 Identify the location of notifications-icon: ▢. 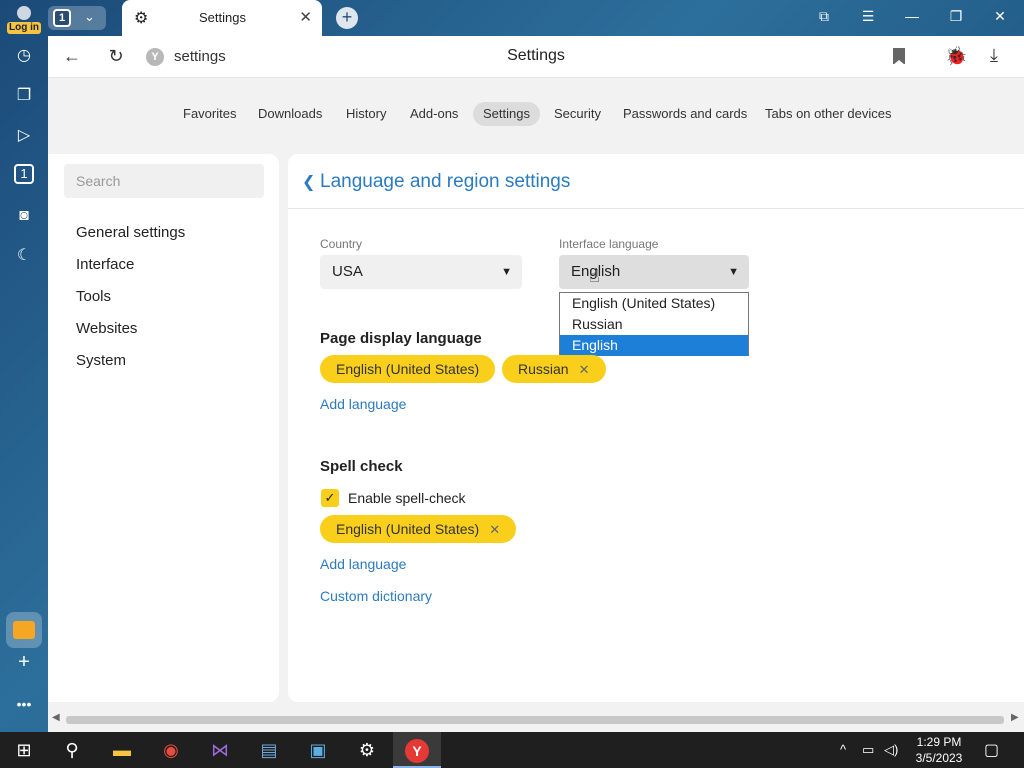
(991, 750).